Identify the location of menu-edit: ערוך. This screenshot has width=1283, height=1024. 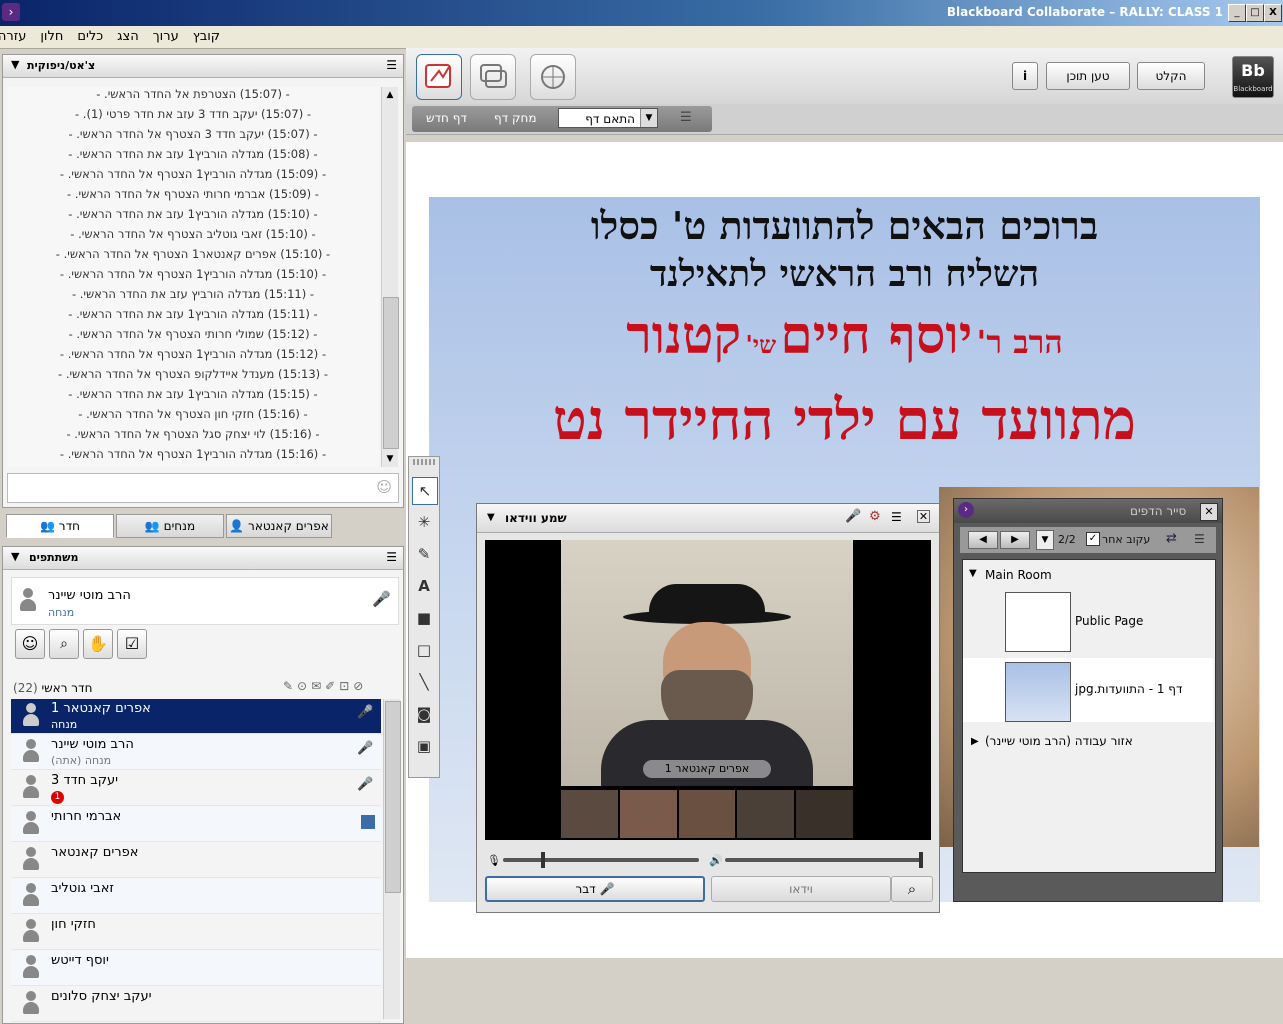
(166, 36).